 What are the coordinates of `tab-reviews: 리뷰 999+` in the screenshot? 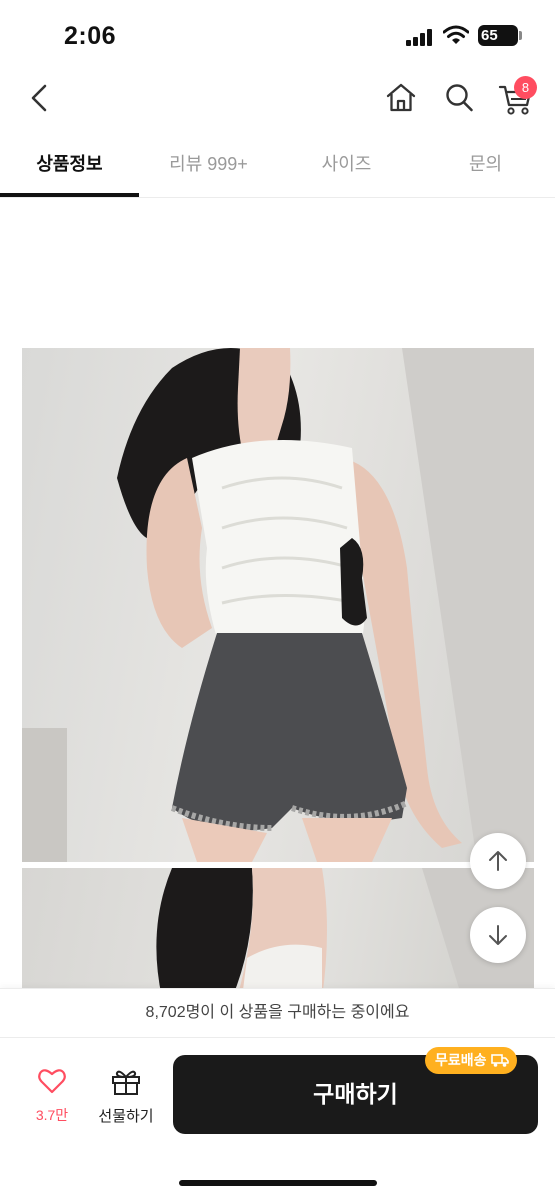 It's located at (208, 166).